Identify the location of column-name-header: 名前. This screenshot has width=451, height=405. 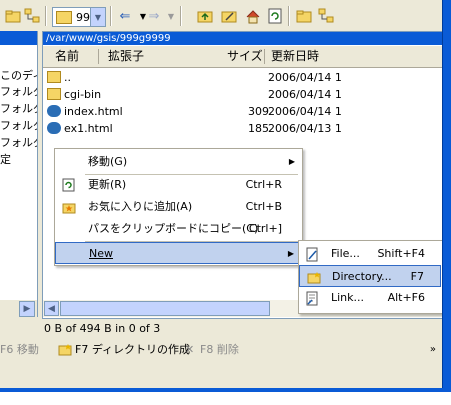
(67, 56).